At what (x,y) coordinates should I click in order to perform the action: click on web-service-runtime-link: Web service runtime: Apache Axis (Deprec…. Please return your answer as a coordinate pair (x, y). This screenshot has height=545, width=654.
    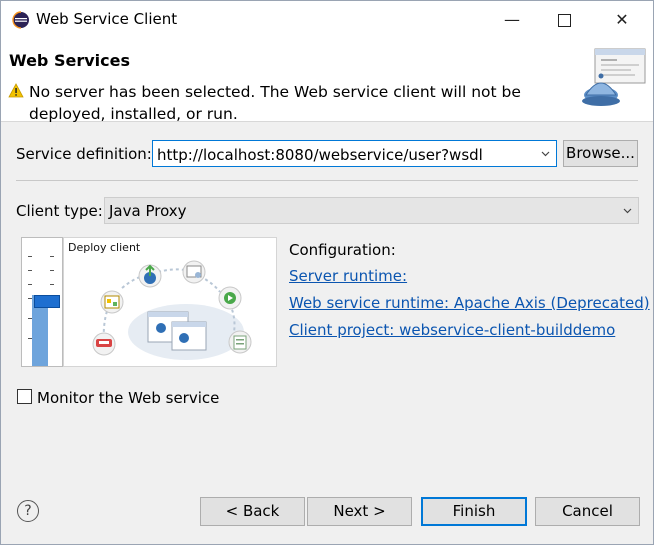
    Looking at the image, I should click on (469, 303).